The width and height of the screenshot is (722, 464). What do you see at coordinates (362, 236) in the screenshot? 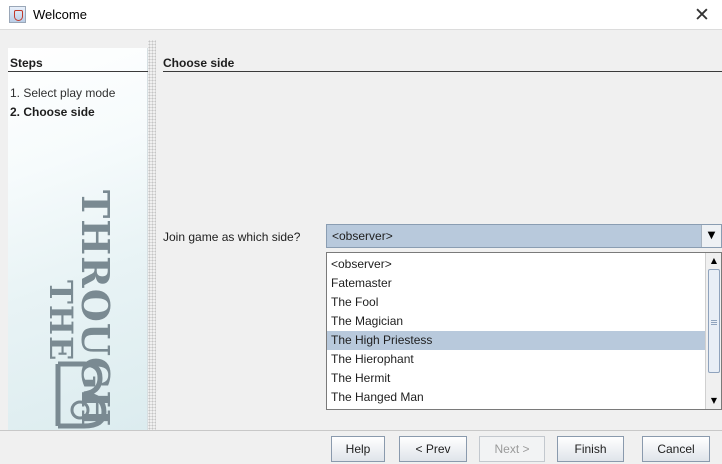
I see `side-combobox-value: <observer>` at bounding box center [362, 236].